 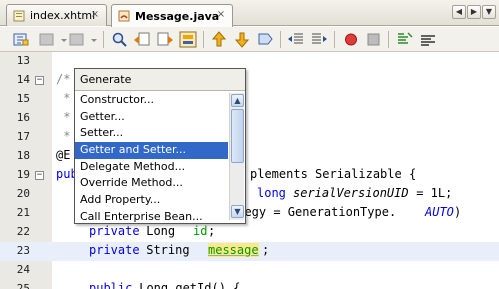 I want to click on tab-list-icon: ▼, so click(x=489, y=12).